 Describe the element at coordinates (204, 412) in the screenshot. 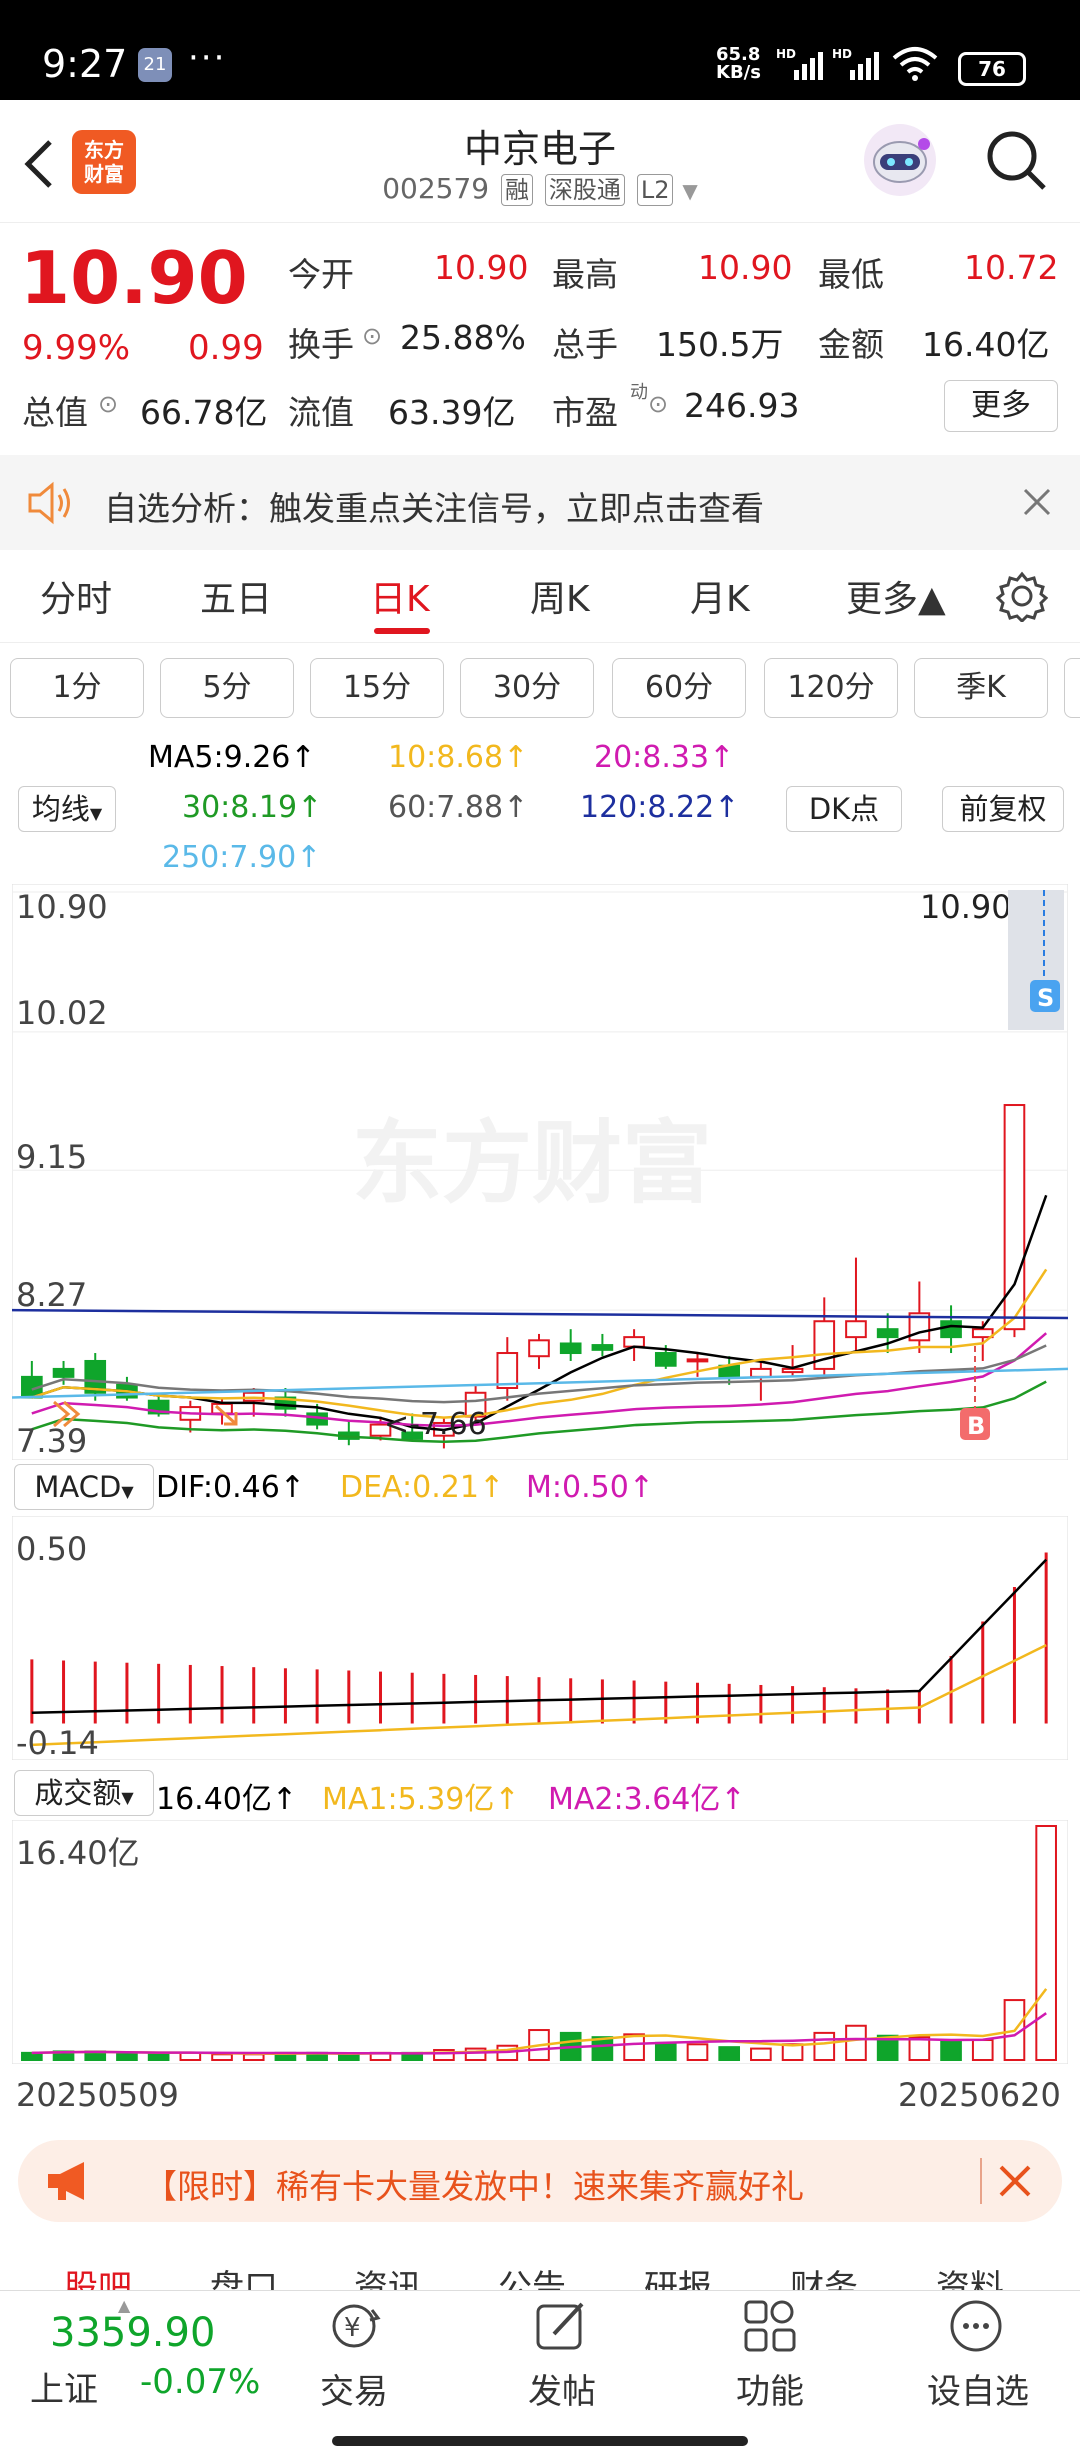

I see `mktcap-value: 66.78亿` at that location.